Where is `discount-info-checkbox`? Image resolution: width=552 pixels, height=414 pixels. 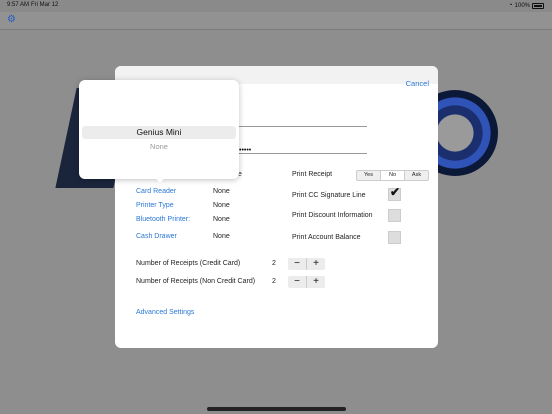 discount-info-checkbox is located at coordinates (394, 215).